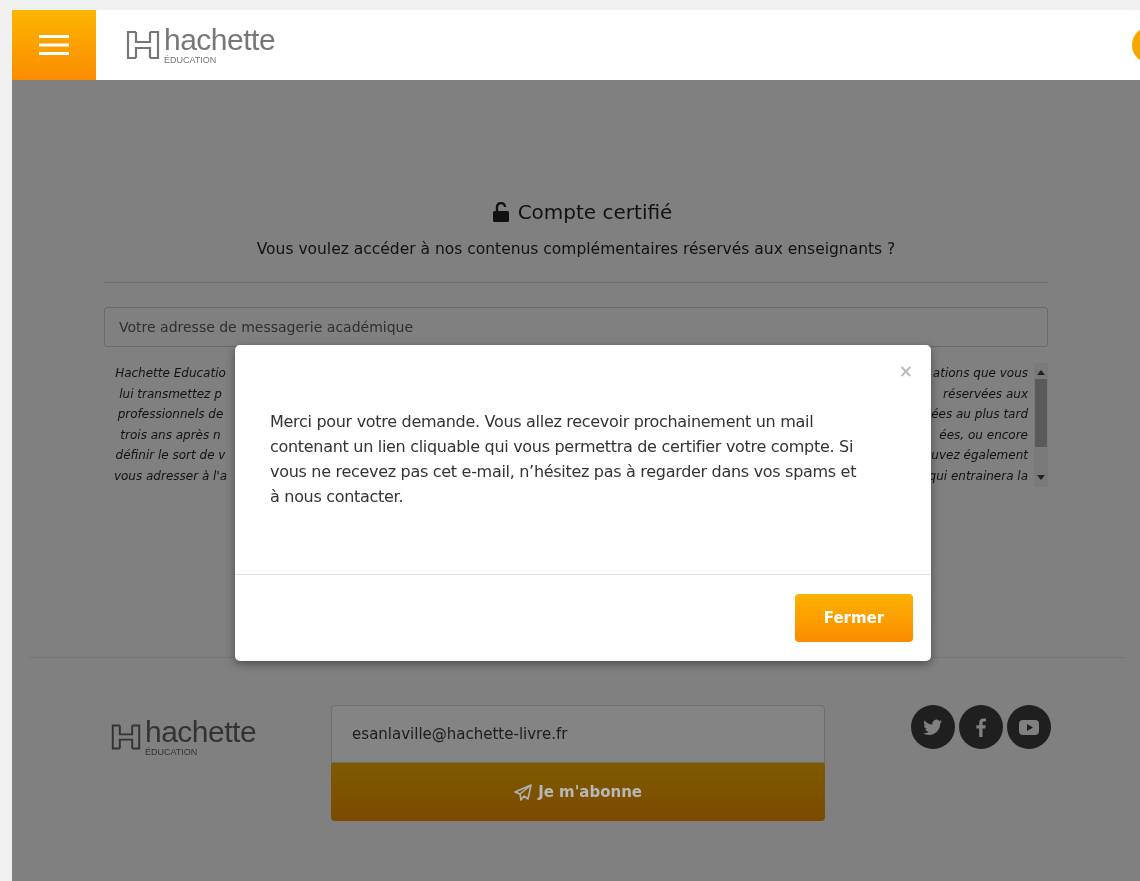  I want to click on page-title: Compte certifié, so click(595, 212).